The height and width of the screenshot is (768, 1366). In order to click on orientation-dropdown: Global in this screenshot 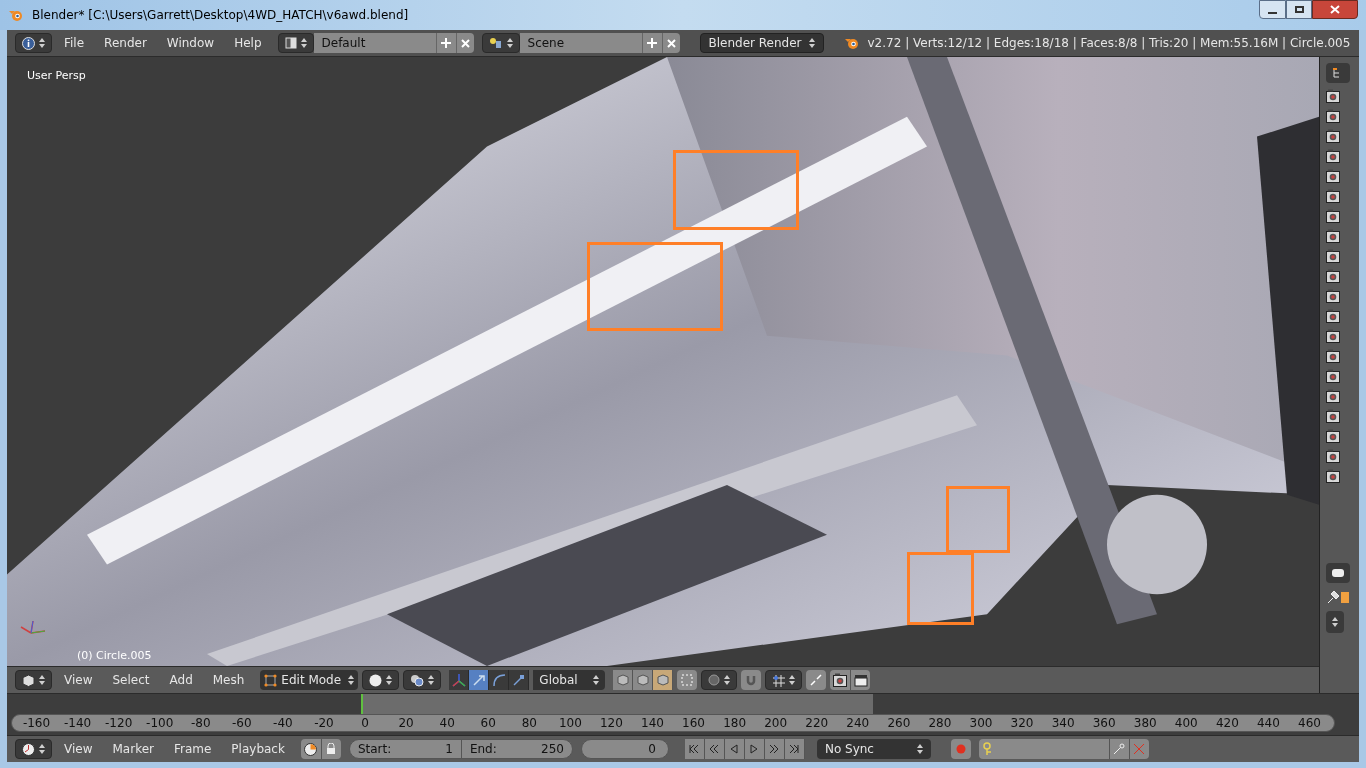, I will do `click(569, 680)`.